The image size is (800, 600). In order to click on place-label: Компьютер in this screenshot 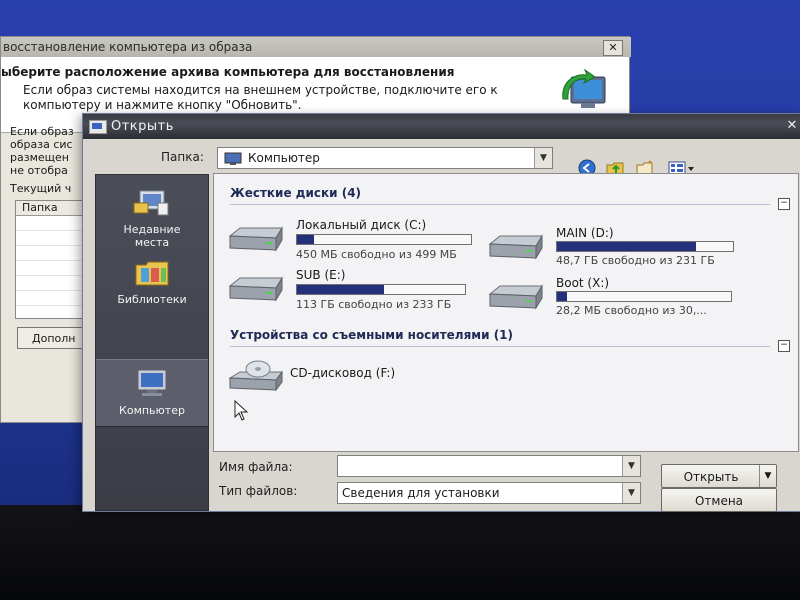, I will do `click(152, 410)`.